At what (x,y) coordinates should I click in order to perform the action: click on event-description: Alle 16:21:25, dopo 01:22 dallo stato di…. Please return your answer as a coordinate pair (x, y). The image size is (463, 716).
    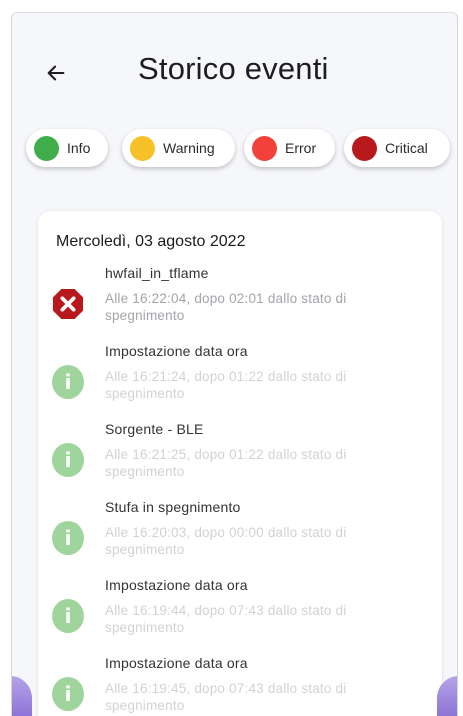
    Looking at the image, I should click on (226, 463).